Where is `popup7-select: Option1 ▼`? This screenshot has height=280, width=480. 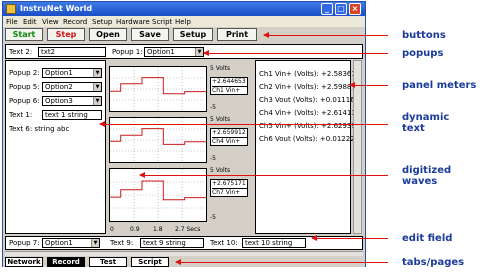
popup7-select: Option1 ▼ is located at coordinates (71, 243).